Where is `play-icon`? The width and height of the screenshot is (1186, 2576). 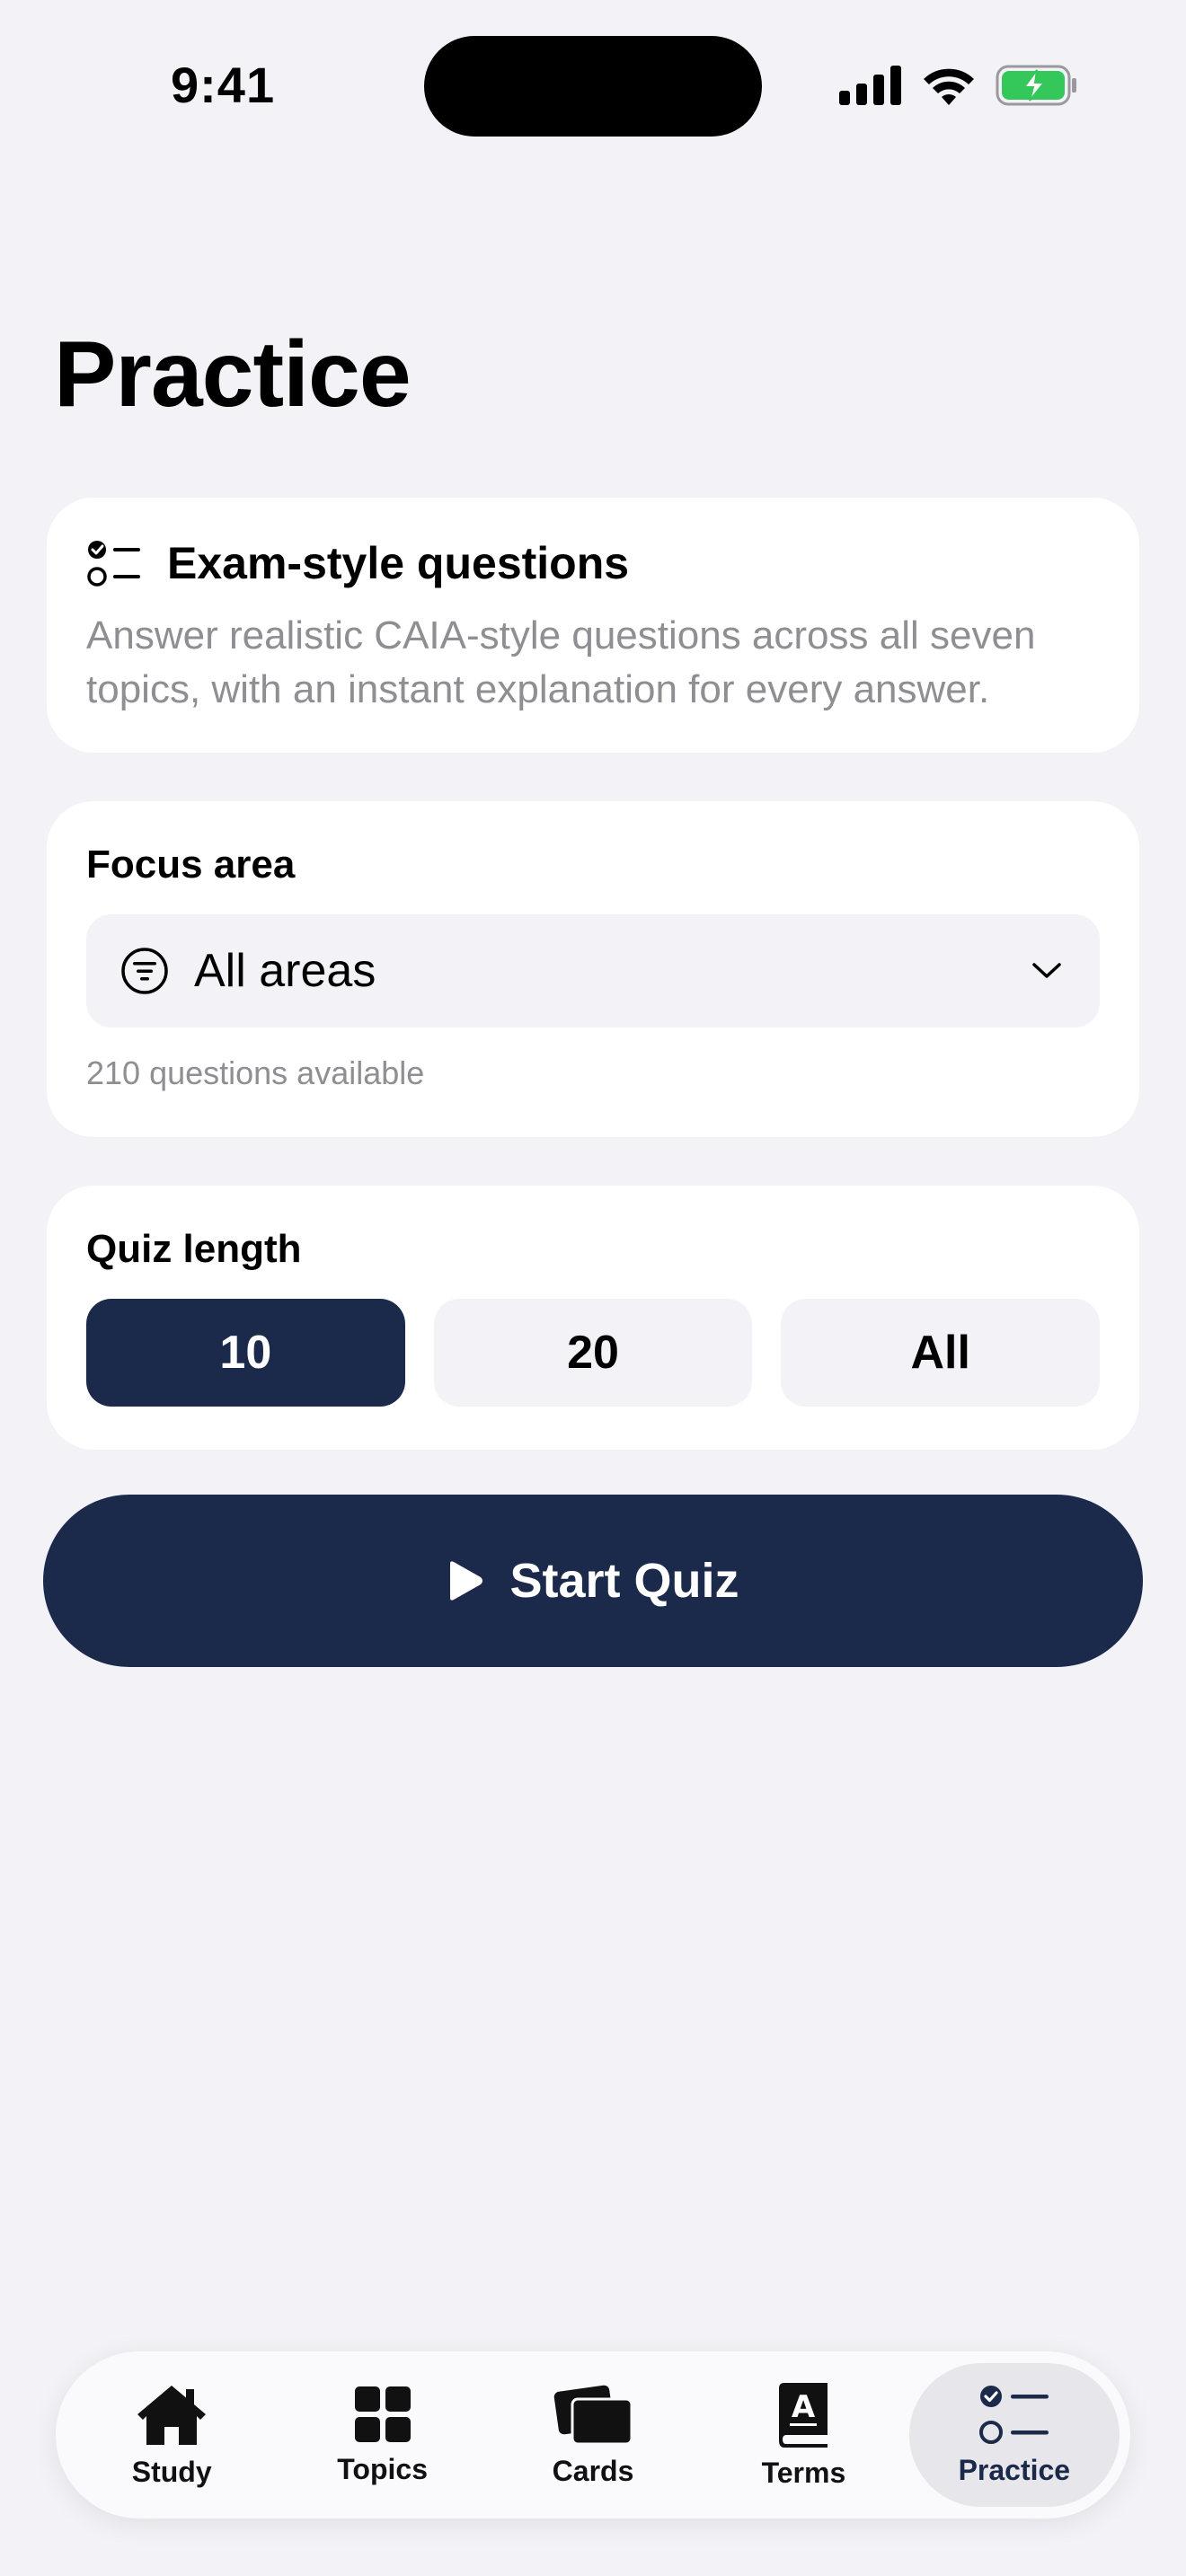
play-icon is located at coordinates (466, 1581).